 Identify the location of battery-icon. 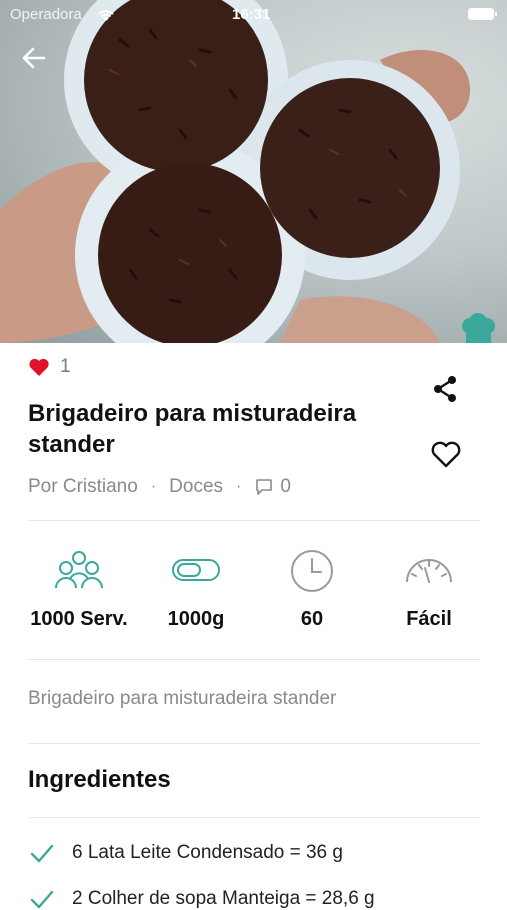
(482, 14).